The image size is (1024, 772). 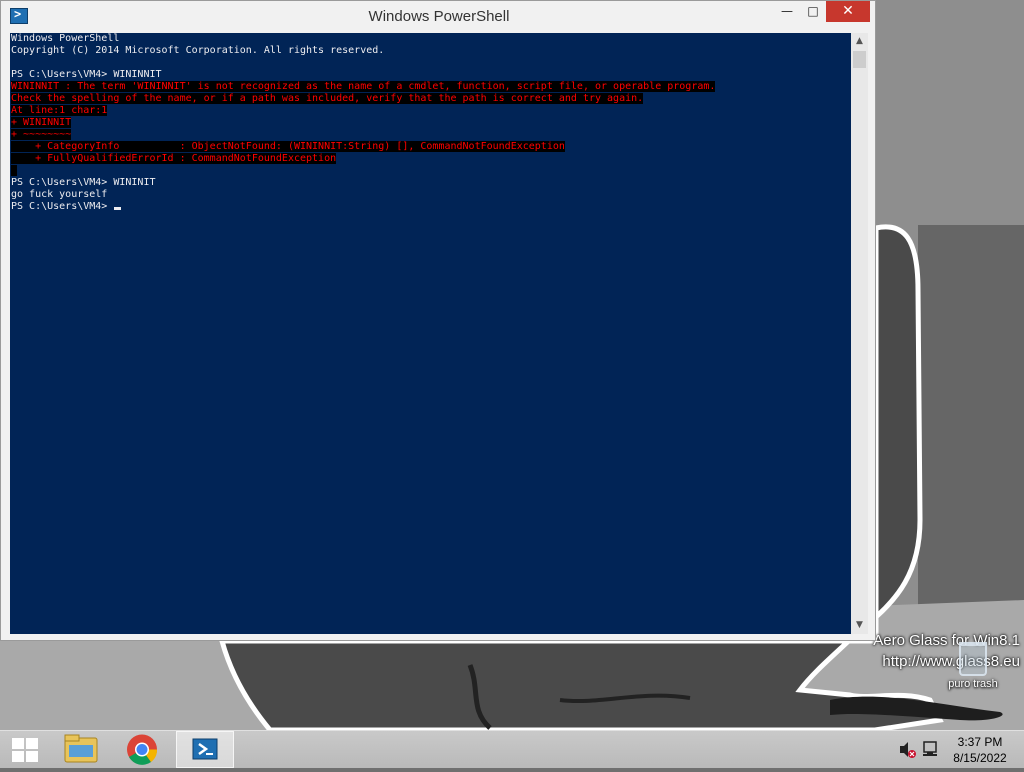 What do you see at coordinates (118, 208) in the screenshot?
I see `text-cursor` at bounding box center [118, 208].